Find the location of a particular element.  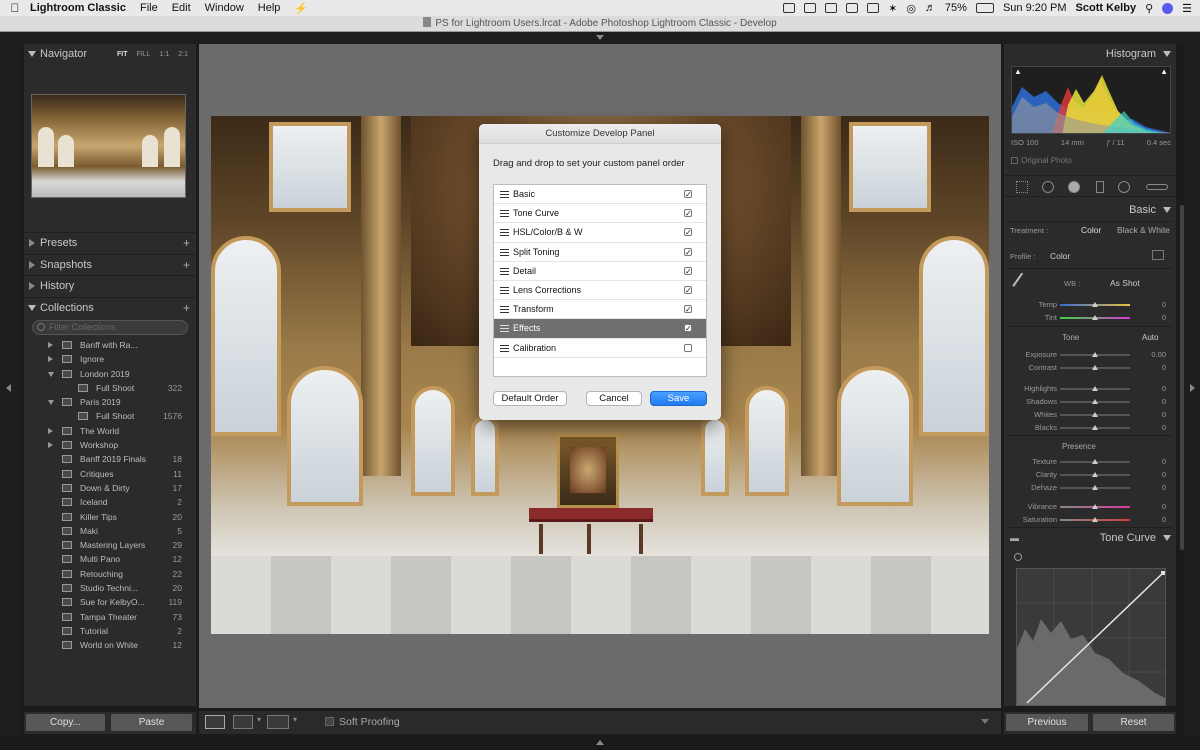

collections-filter-input: Filter Collections is located at coordinates (110, 327).